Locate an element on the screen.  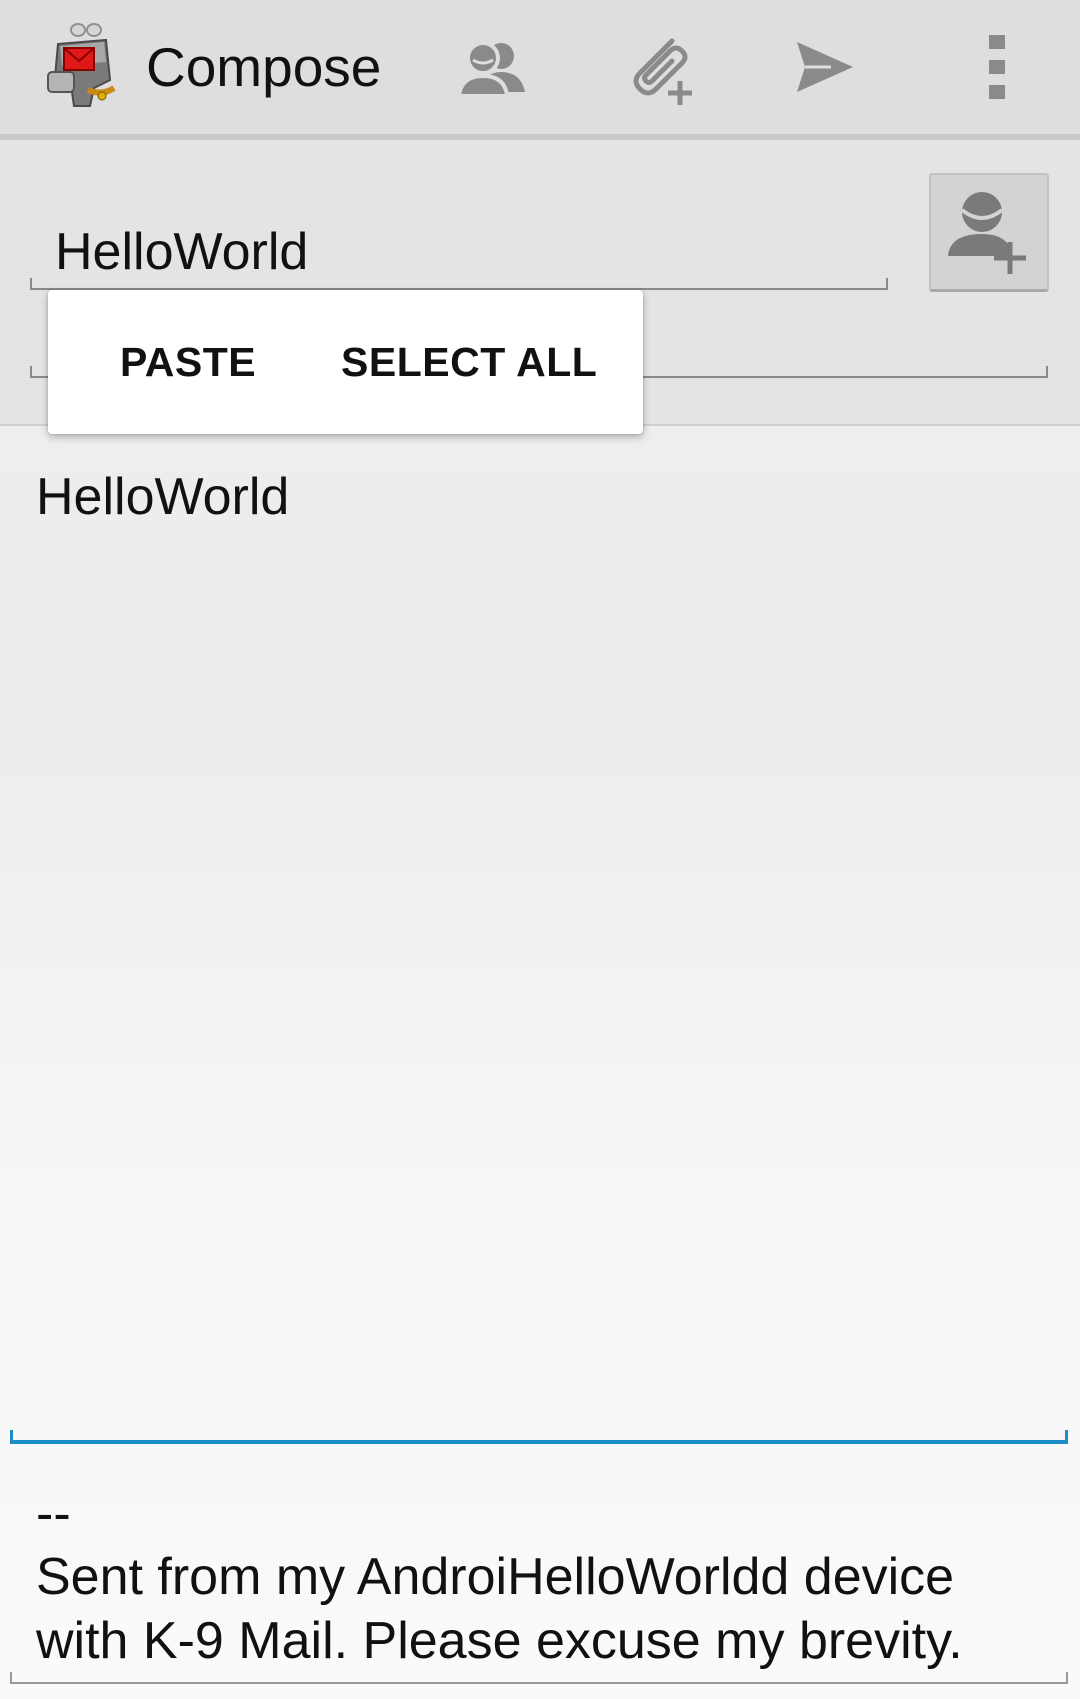
app-title: Compose is located at coordinates (264, 67).